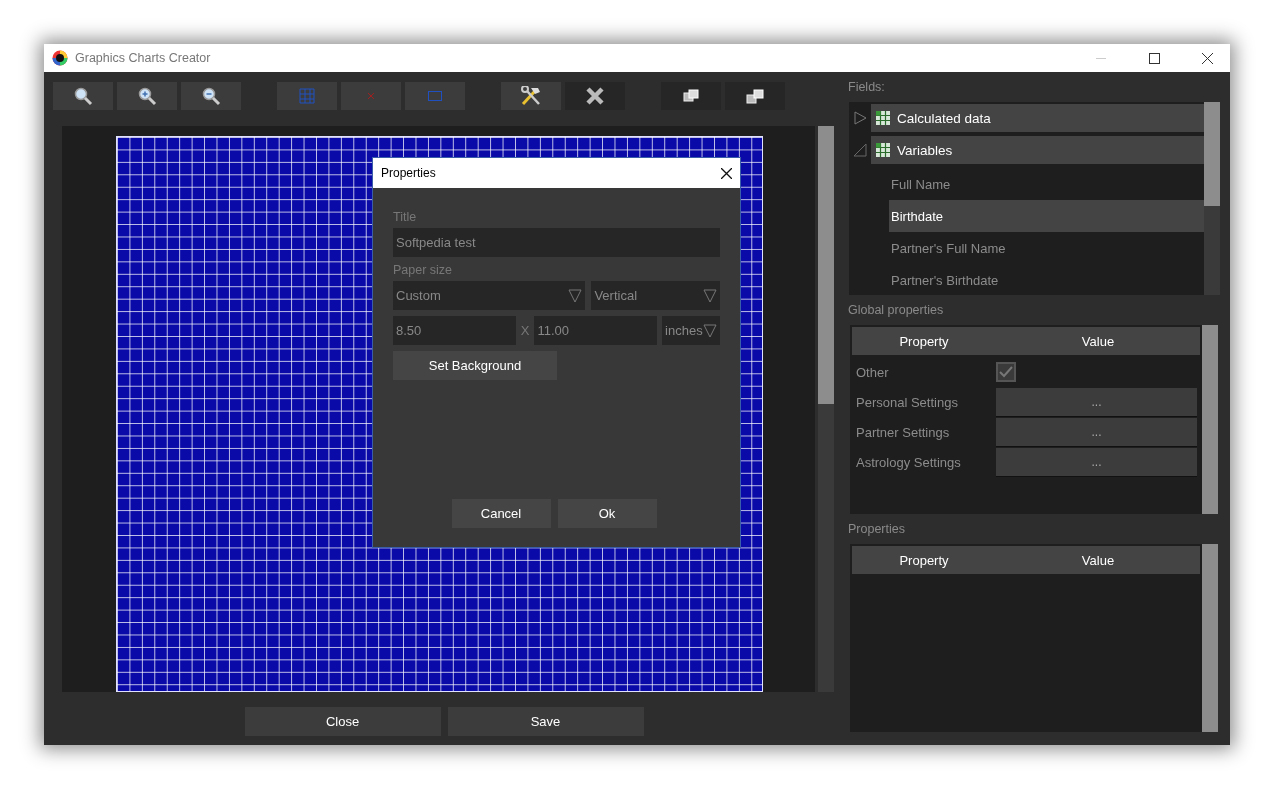 The height and width of the screenshot is (788, 1286). I want to click on send-backward-button, so click(755, 96).